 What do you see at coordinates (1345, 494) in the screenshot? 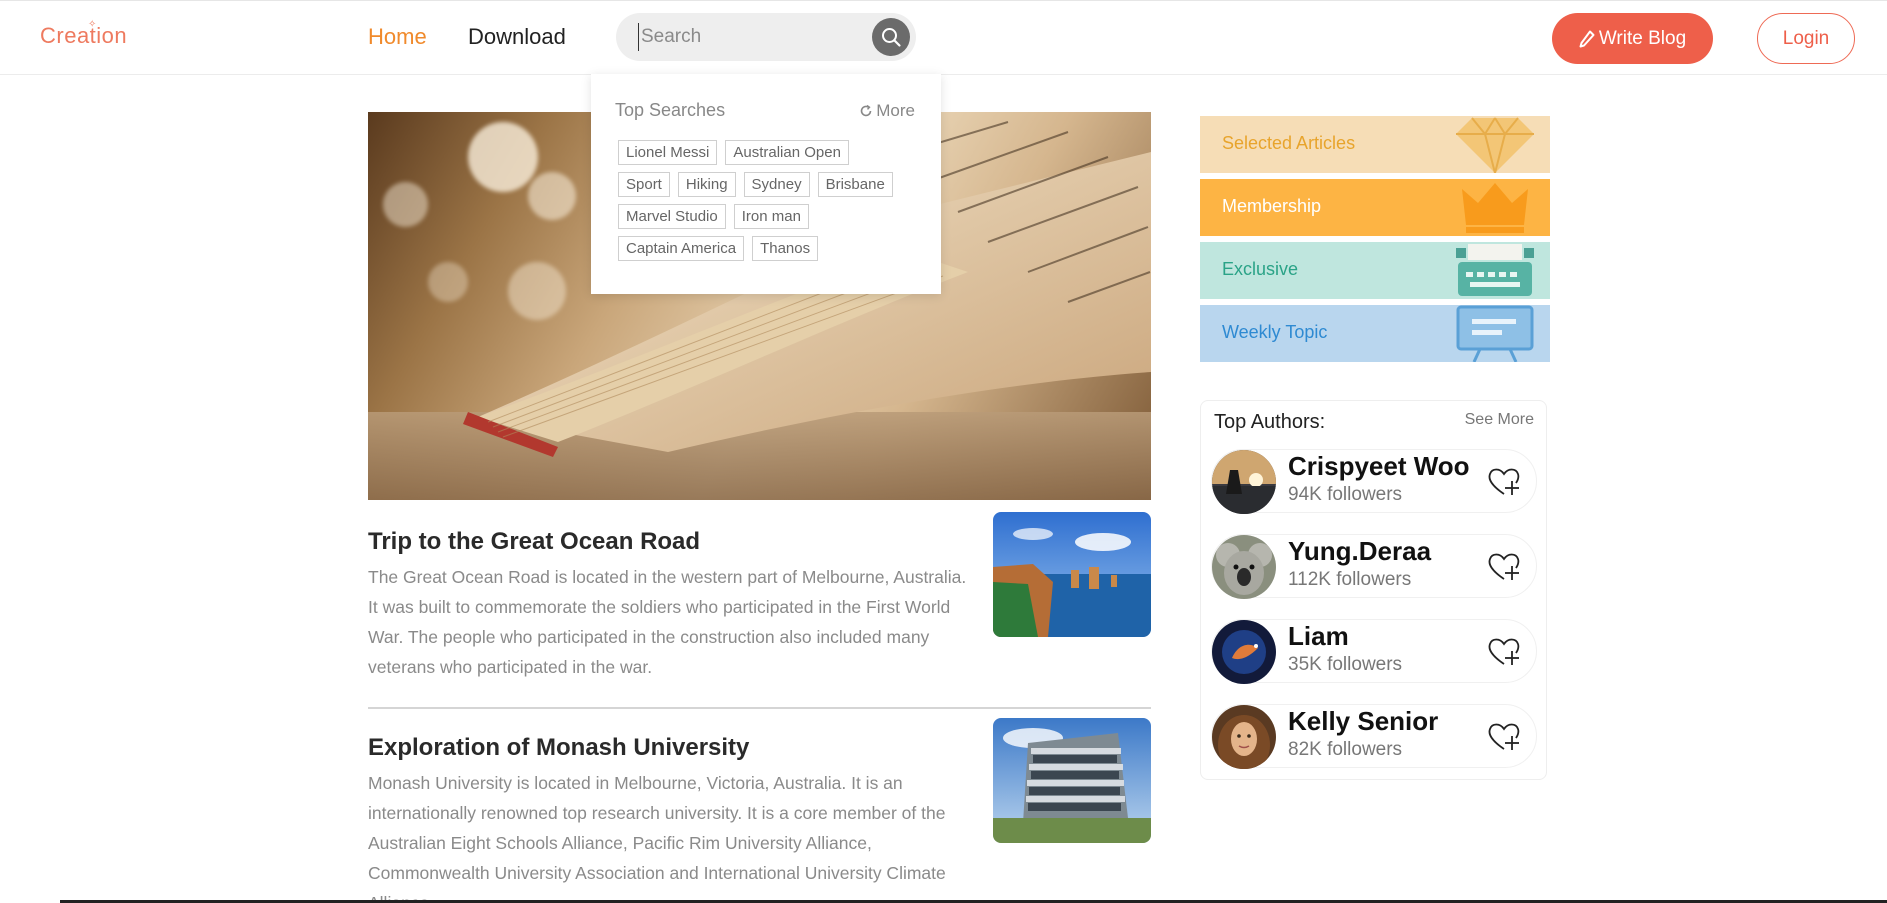
I see `author-followers: 94K followers` at bounding box center [1345, 494].